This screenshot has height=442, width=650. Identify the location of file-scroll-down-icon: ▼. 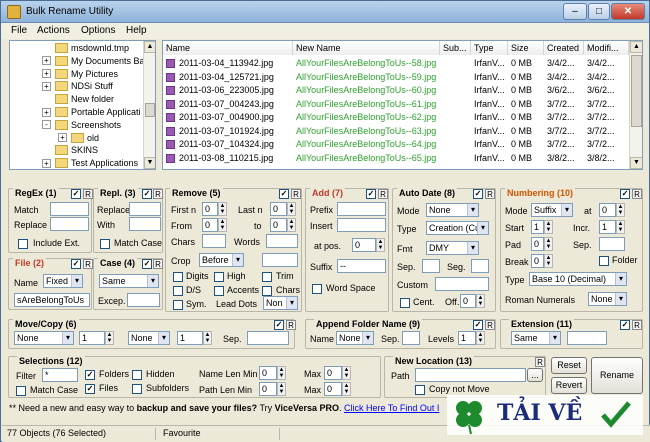
(636, 163).